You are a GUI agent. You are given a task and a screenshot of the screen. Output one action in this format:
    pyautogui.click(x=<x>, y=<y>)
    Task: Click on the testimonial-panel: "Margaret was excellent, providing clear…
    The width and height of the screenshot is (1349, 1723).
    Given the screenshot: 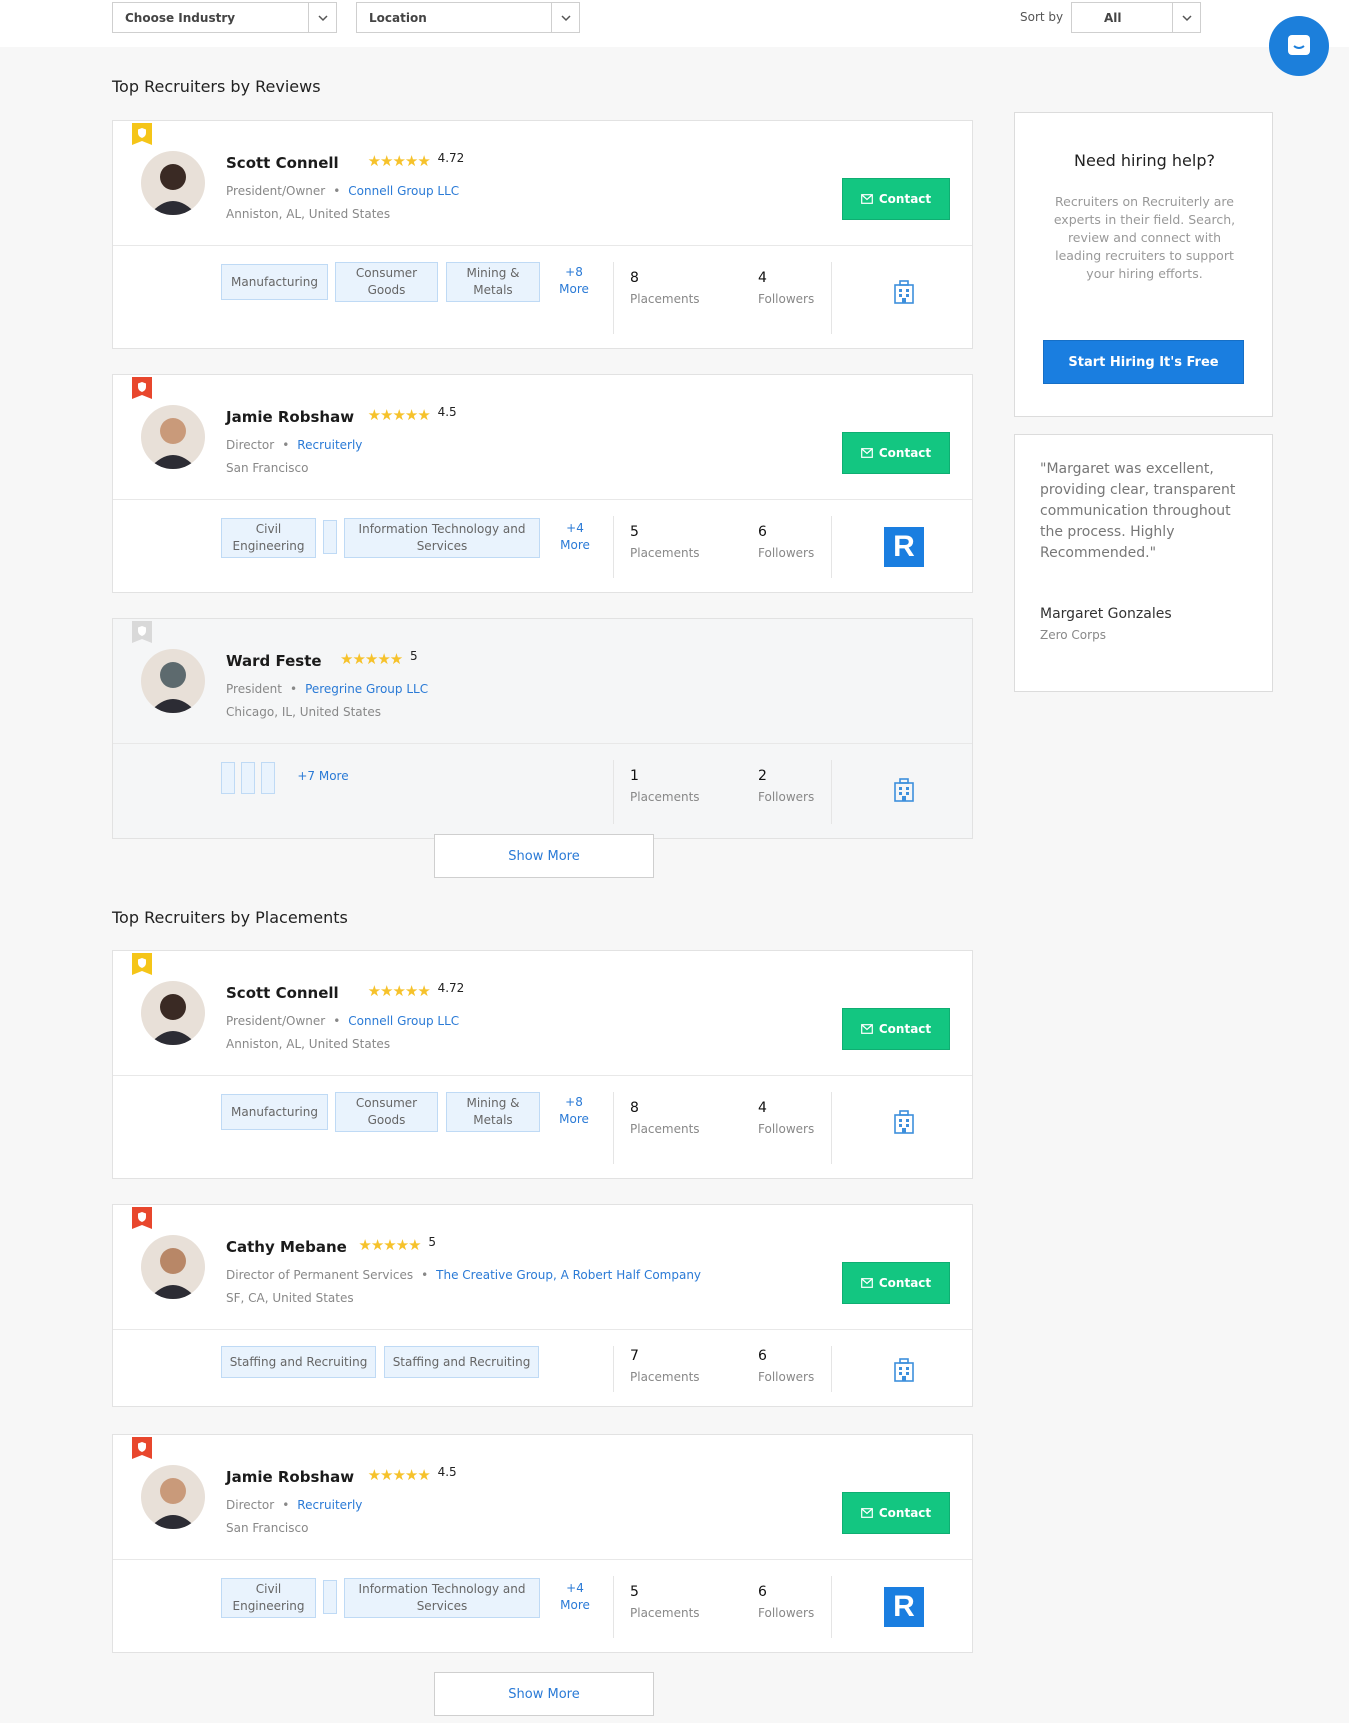 What is the action you would take?
    pyautogui.click(x=1143, y=563)
    